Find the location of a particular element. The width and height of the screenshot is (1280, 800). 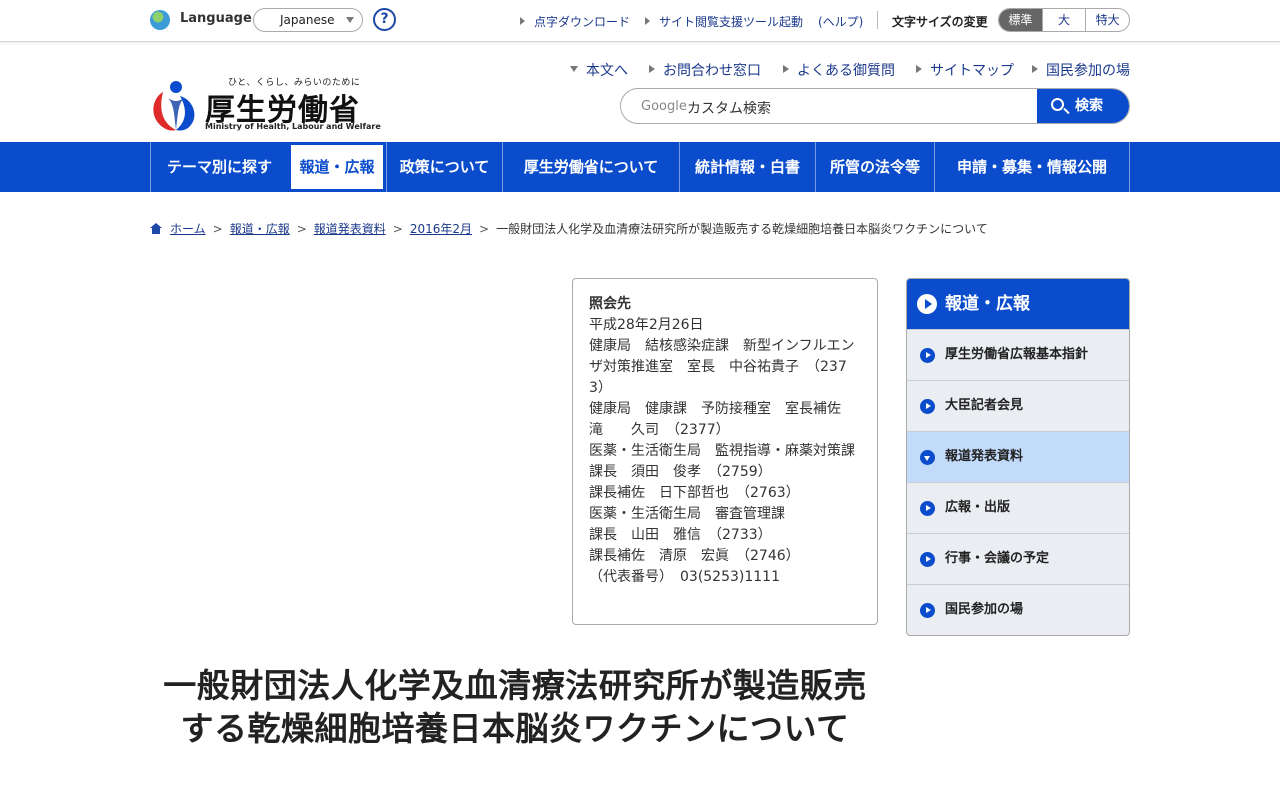

sidebar-item-pr-guidelines: 厚生労働省広報基本指針 is located at coordinates (1018, 354).